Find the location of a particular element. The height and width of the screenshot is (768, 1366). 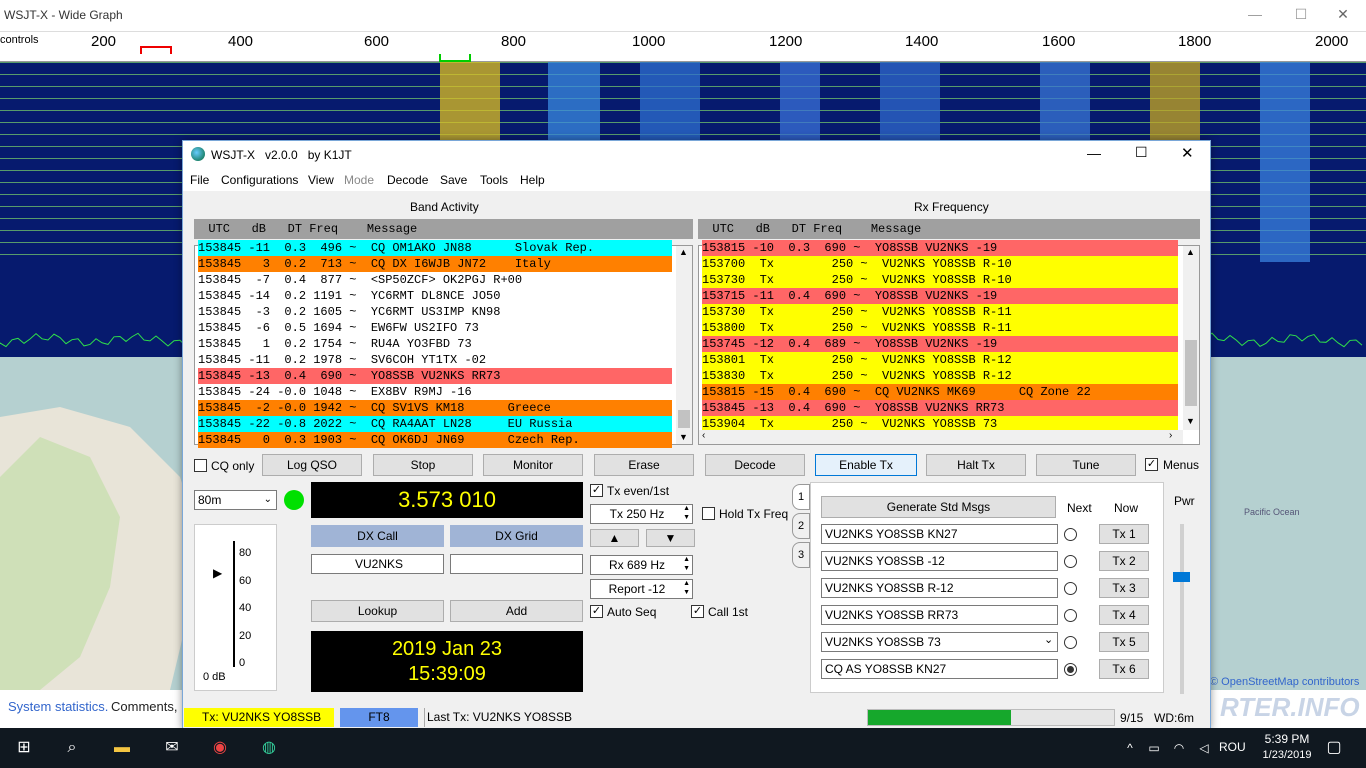

band-activity-row: 153845 -14 0.2 1191 ~ YC6RMT DL8NCE JO50 is located at coordinates (435, 296).